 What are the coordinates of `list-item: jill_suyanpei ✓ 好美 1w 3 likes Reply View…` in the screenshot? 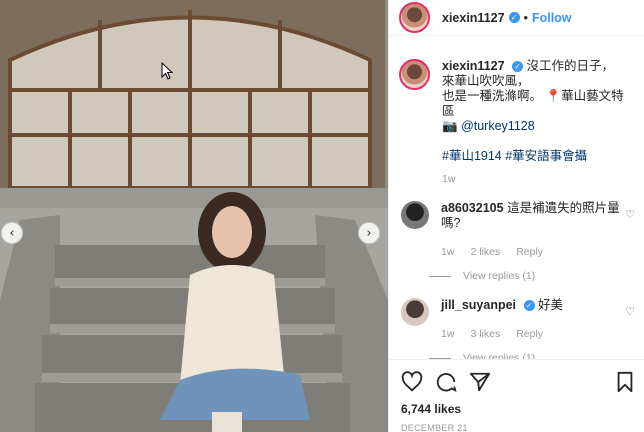 It's located at (517, 328).